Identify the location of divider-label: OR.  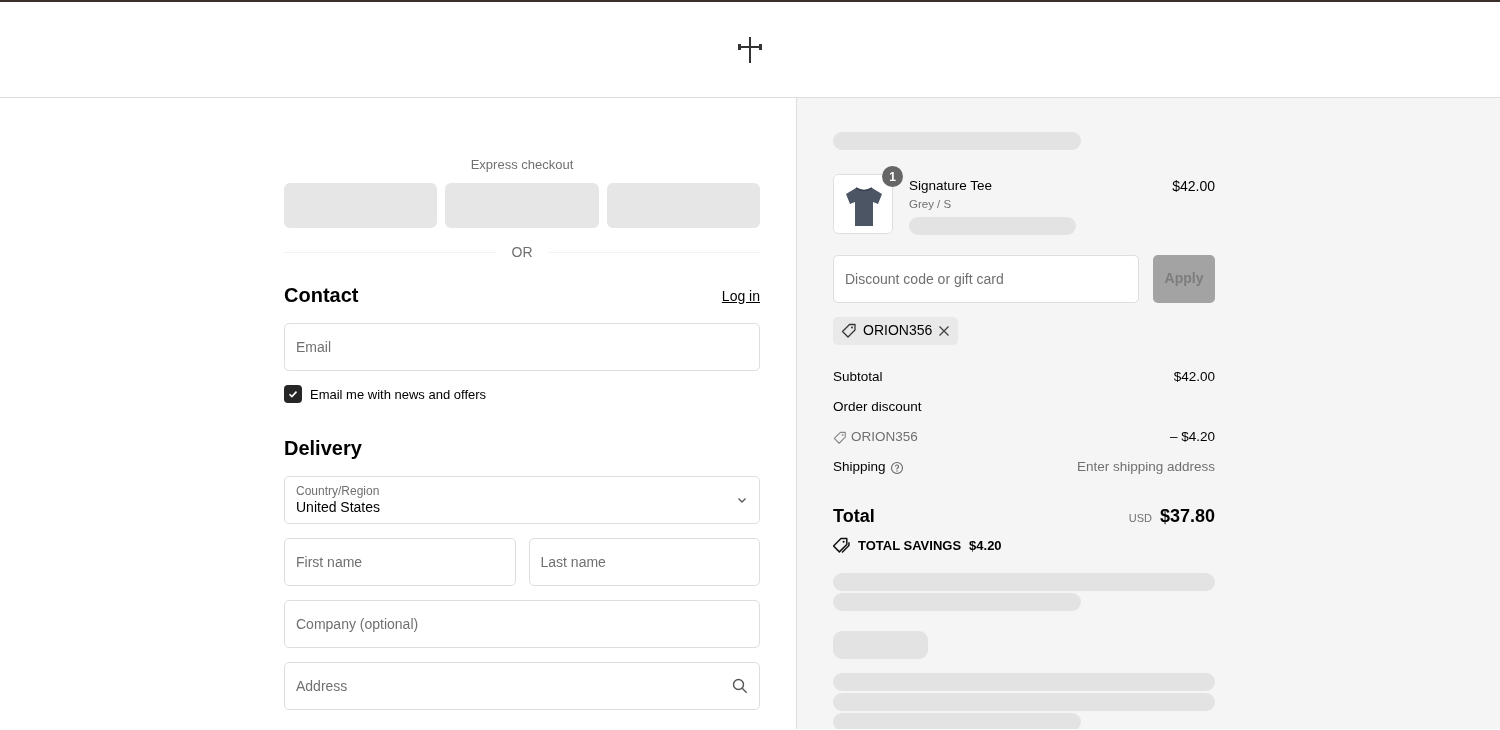
(522, 252).